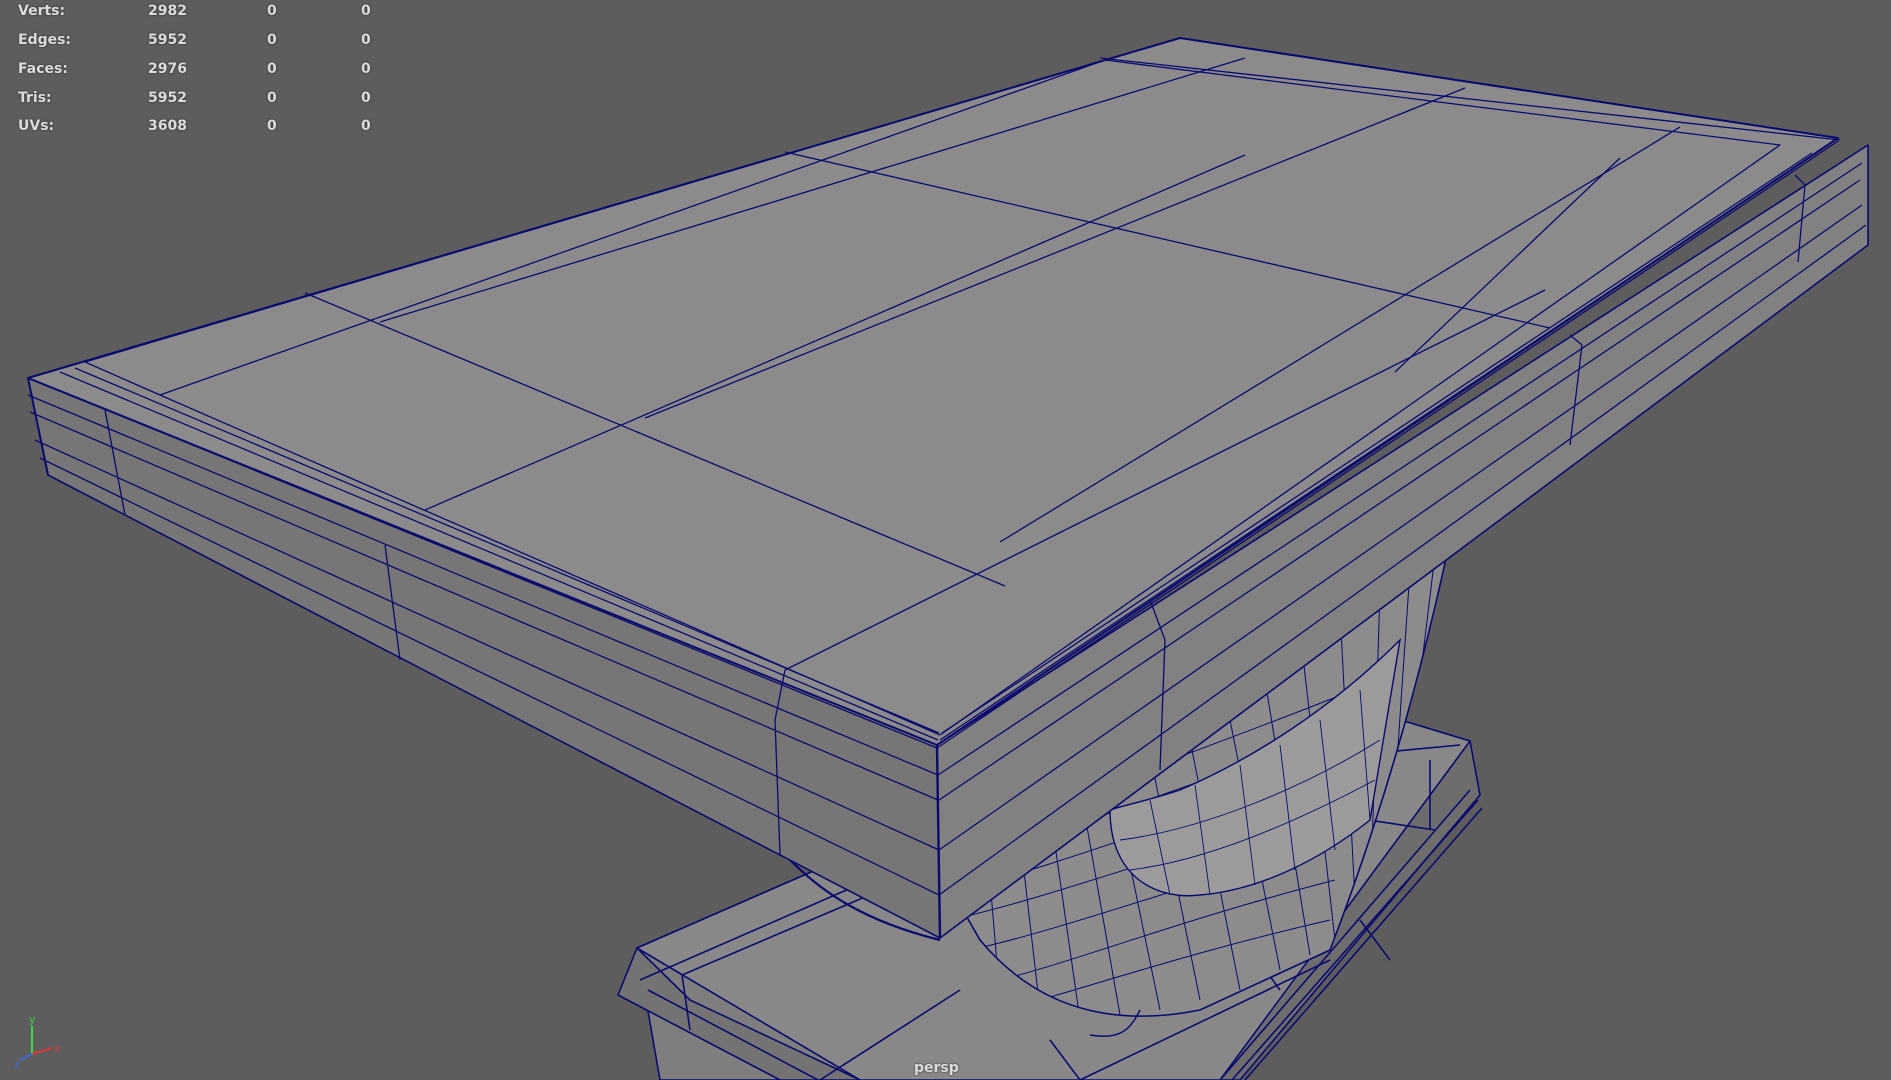 This screenshot has width=1891, height=1080. What do you see at coordinates (42, 11) in the screenshot?
I see `stat-label: Verts:` at bounding box center [42, 11].